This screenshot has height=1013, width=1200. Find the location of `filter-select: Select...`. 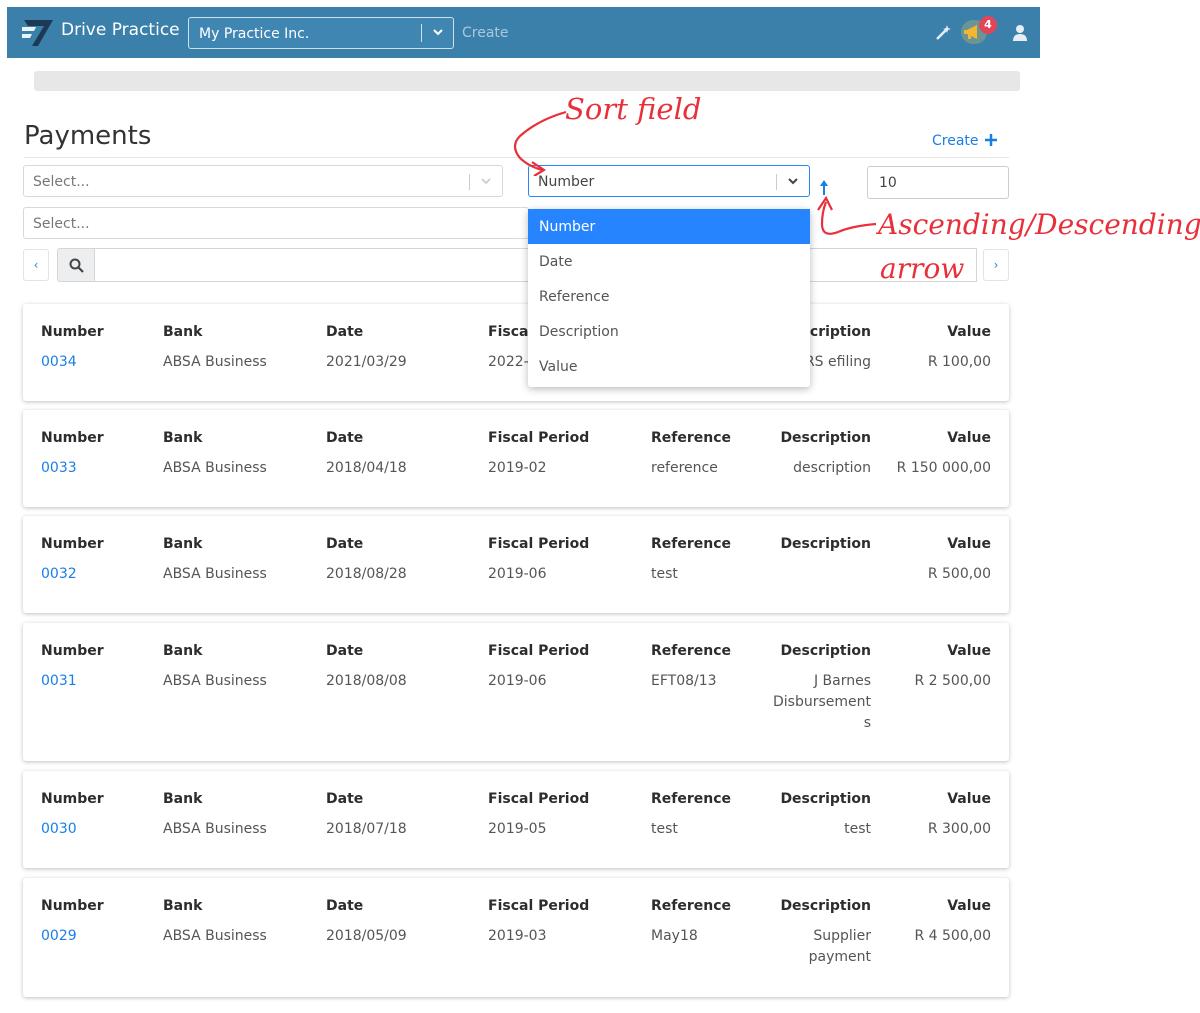

filter-select: Select... is located at coordinates (263, 181).